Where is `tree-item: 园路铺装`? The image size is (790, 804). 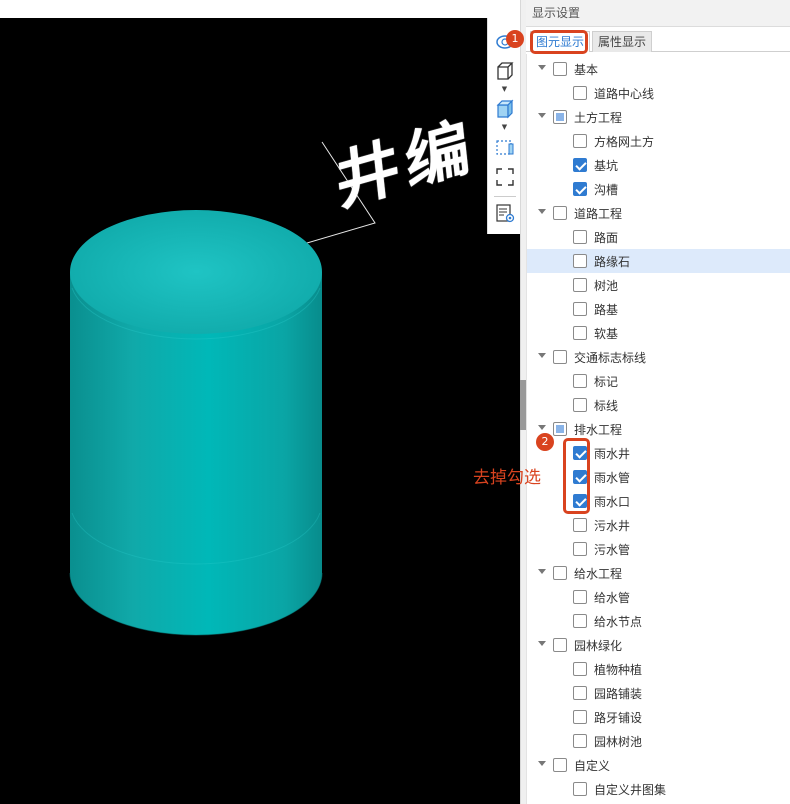
tree-item: 园路铺装 is located at coordinates (658, 693).